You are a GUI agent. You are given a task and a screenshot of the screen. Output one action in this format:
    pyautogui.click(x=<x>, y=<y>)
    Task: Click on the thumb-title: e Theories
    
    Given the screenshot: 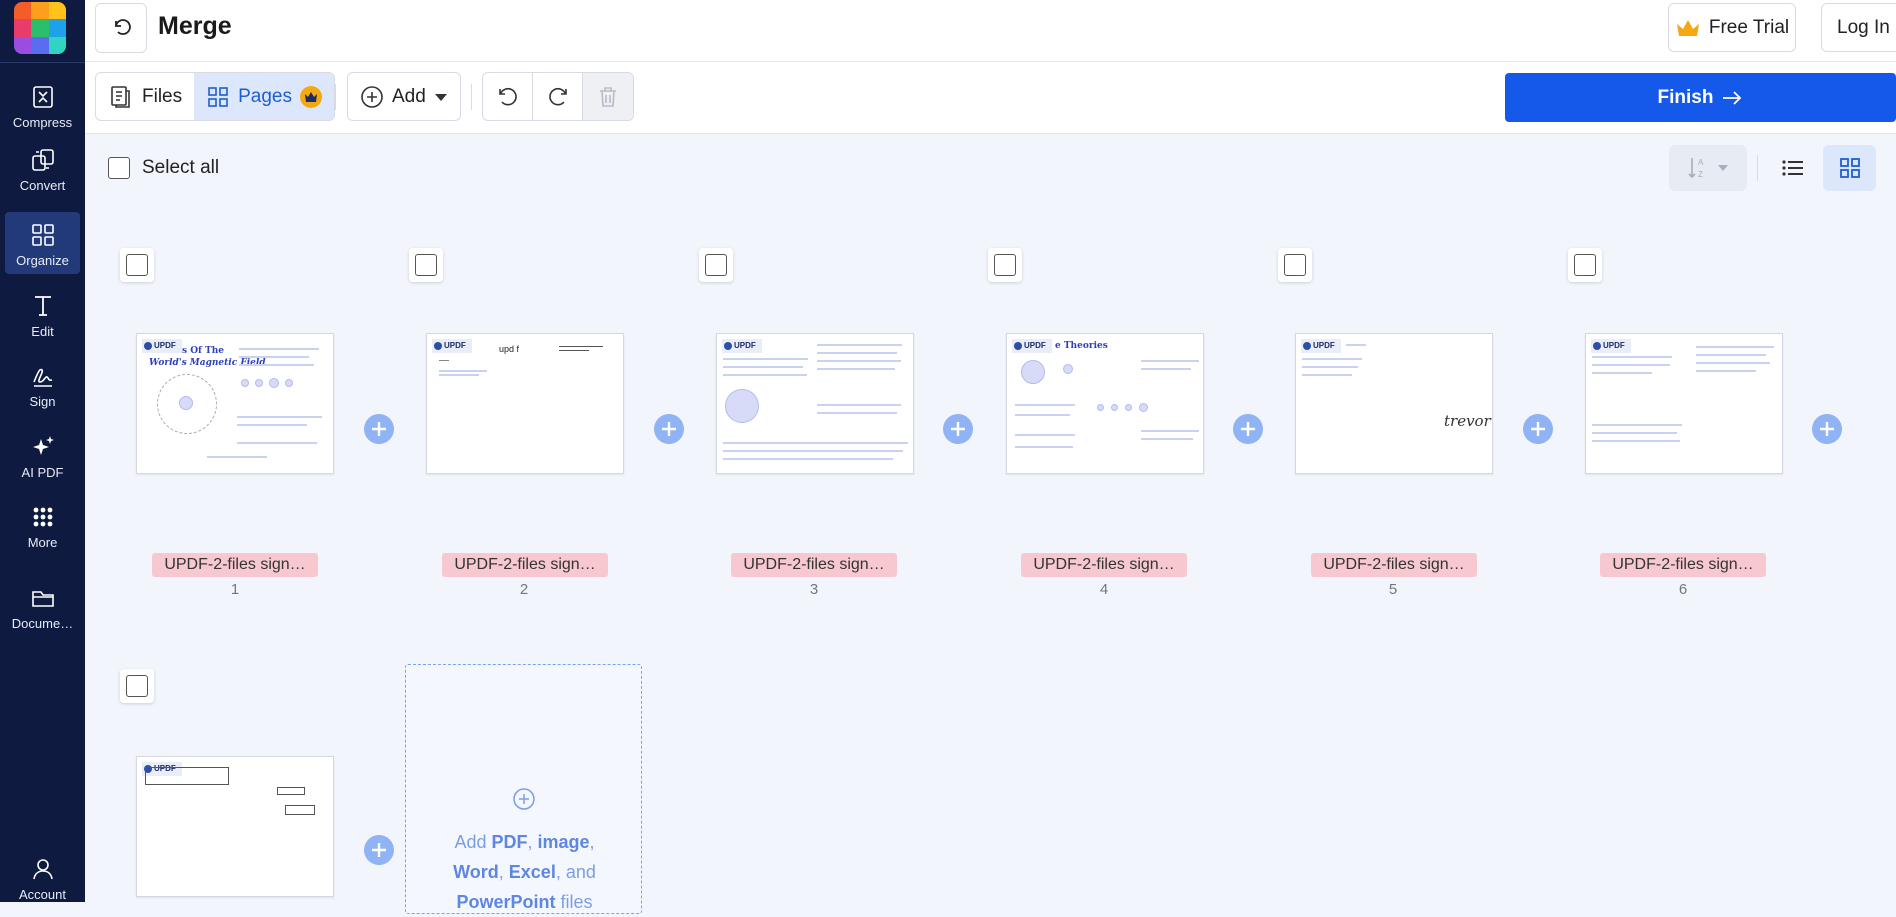 What is the action you would take?
    pyautogui.click(x=1081, y=346)
    